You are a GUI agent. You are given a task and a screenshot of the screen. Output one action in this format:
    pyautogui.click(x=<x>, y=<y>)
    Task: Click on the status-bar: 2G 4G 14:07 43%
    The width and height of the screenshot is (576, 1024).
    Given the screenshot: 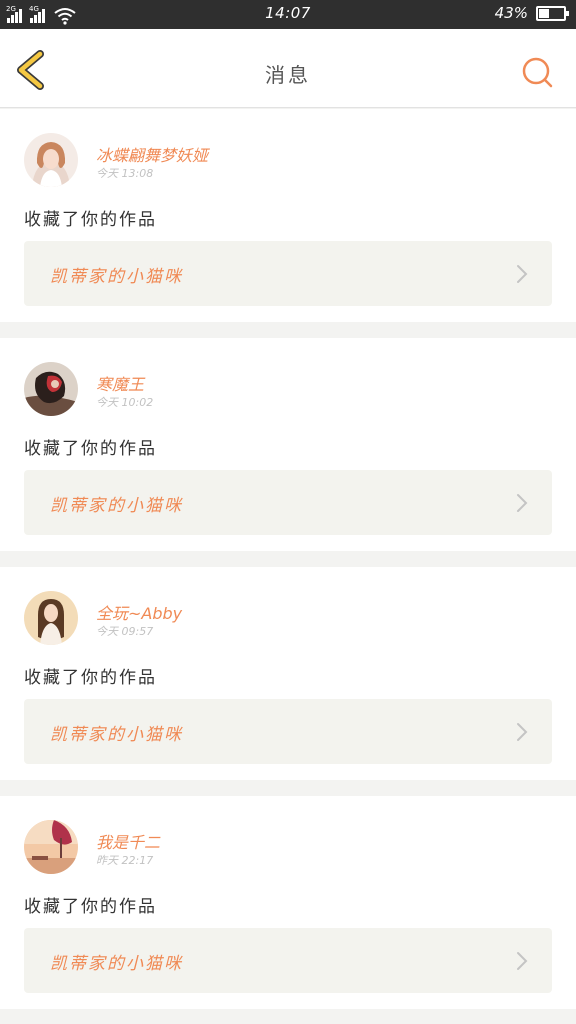 What is the action you would take?
    pyautogui.click(x=288, y=14)
    